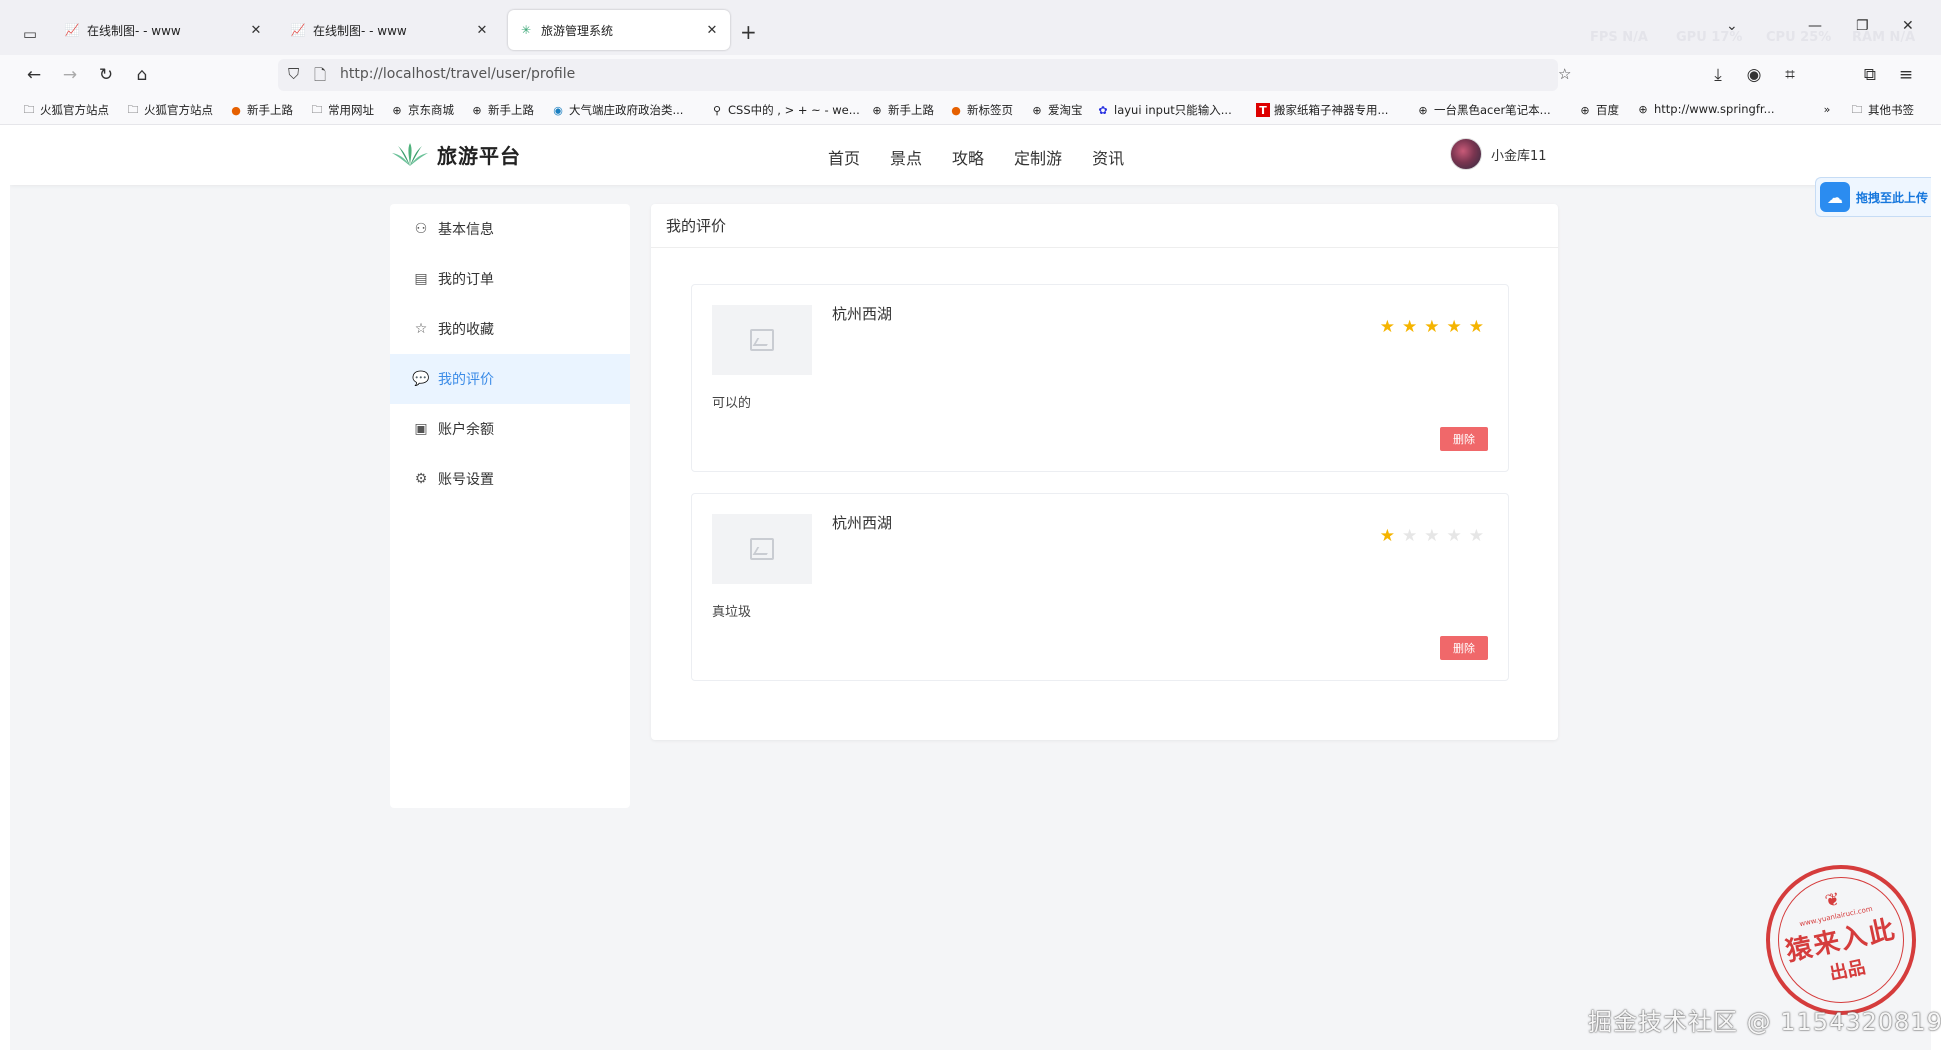  I want to click on shield-icon: ⛉, so click(293, 74).